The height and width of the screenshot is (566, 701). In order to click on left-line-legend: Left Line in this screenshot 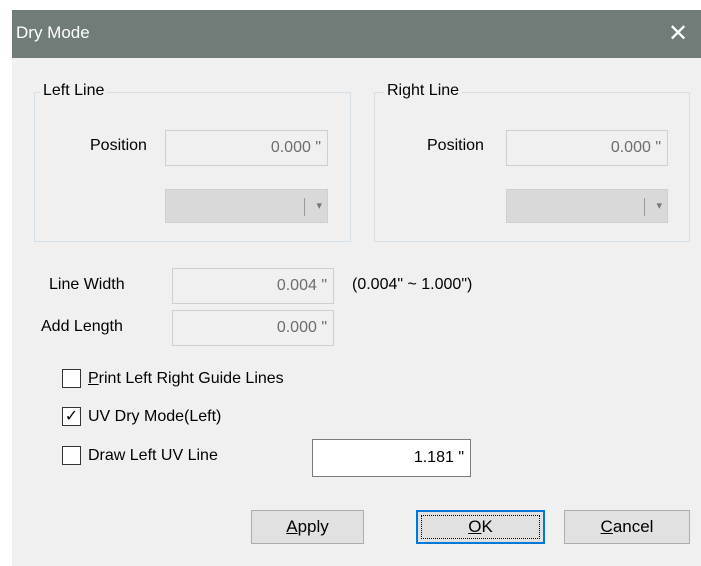, I will do `click(74, 91)`.